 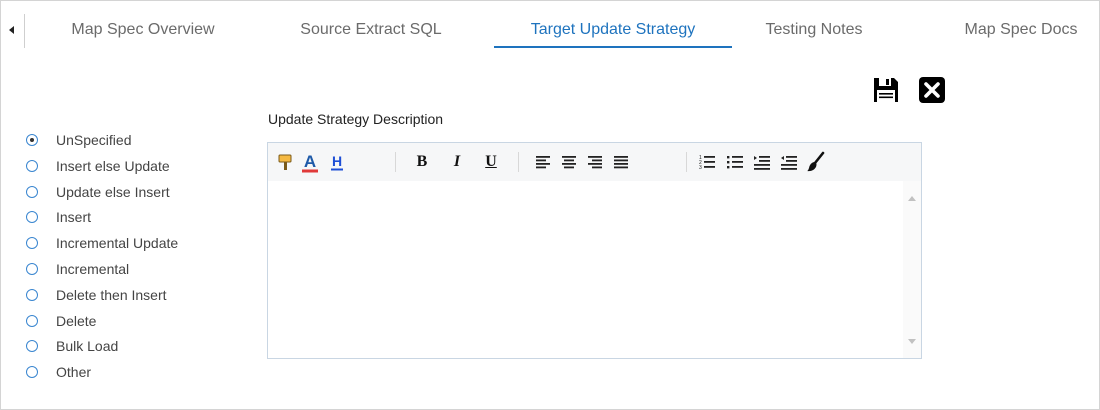 What do you see at coordinates (32, 140) in the screenshot?
I see `radio-checked-icon` at bounding box center [32, 140].